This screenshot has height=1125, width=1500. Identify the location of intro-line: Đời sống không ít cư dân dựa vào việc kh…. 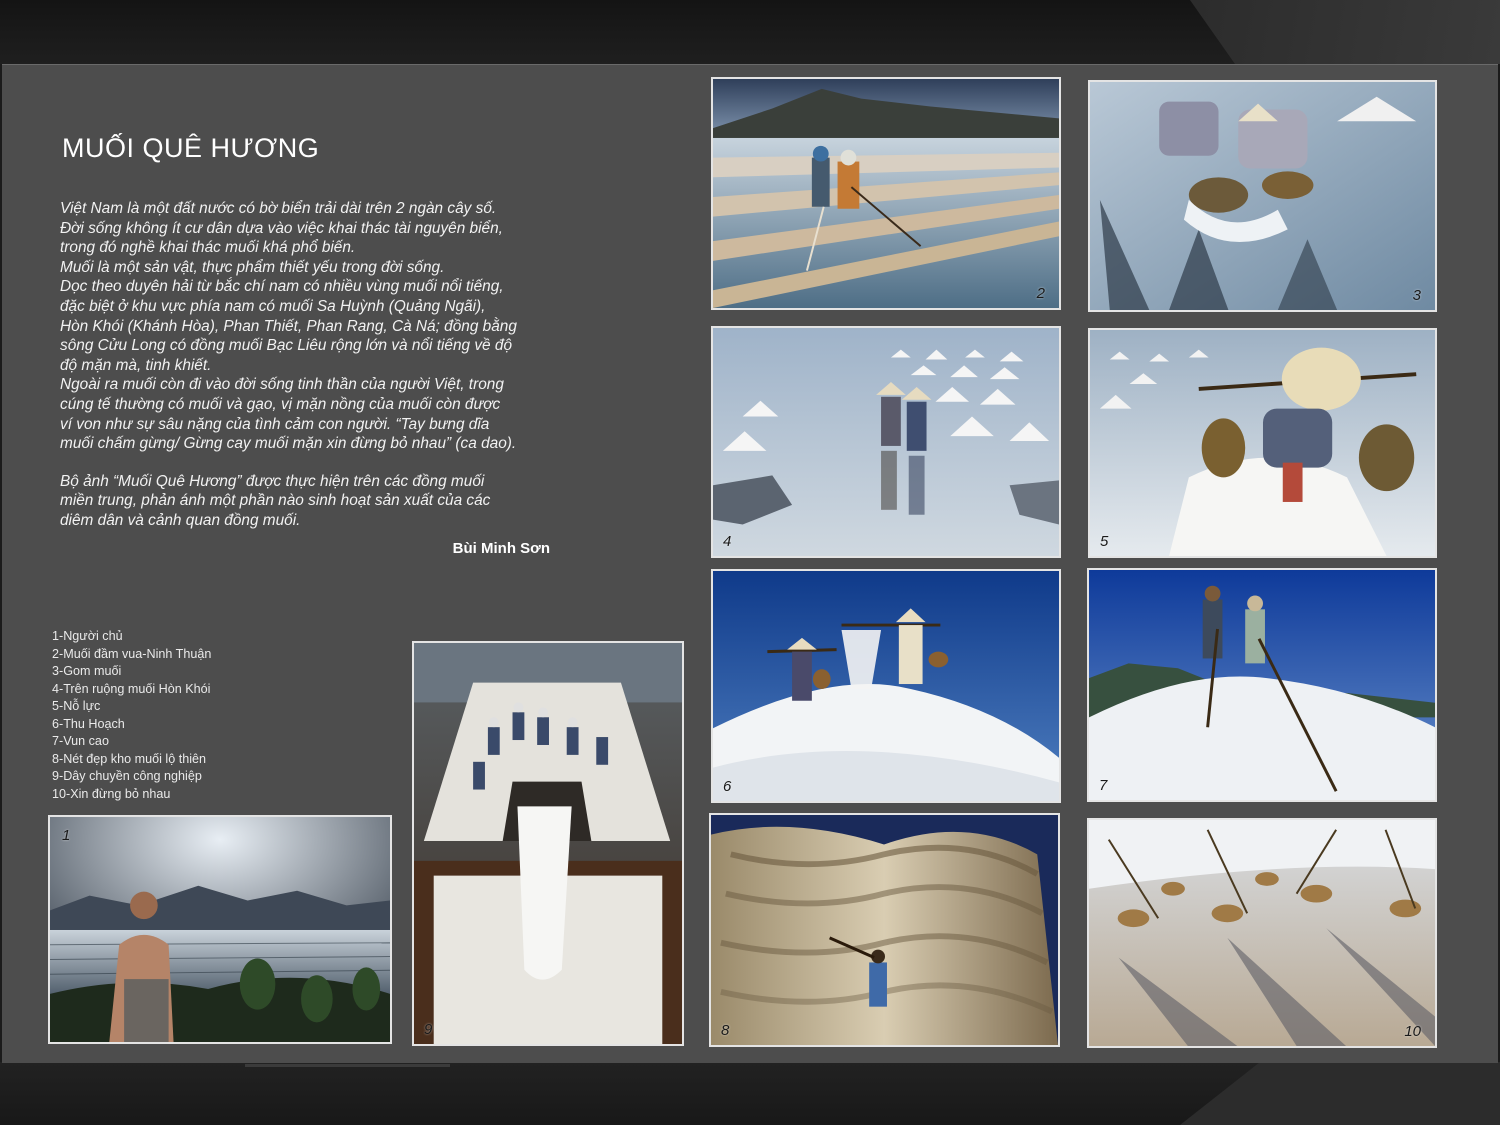
(281, 228).